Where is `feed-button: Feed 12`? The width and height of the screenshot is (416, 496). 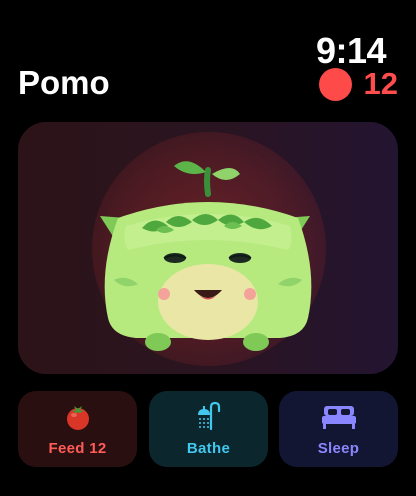 feed-button: Feed 12 is located at coordinates (77, 429).